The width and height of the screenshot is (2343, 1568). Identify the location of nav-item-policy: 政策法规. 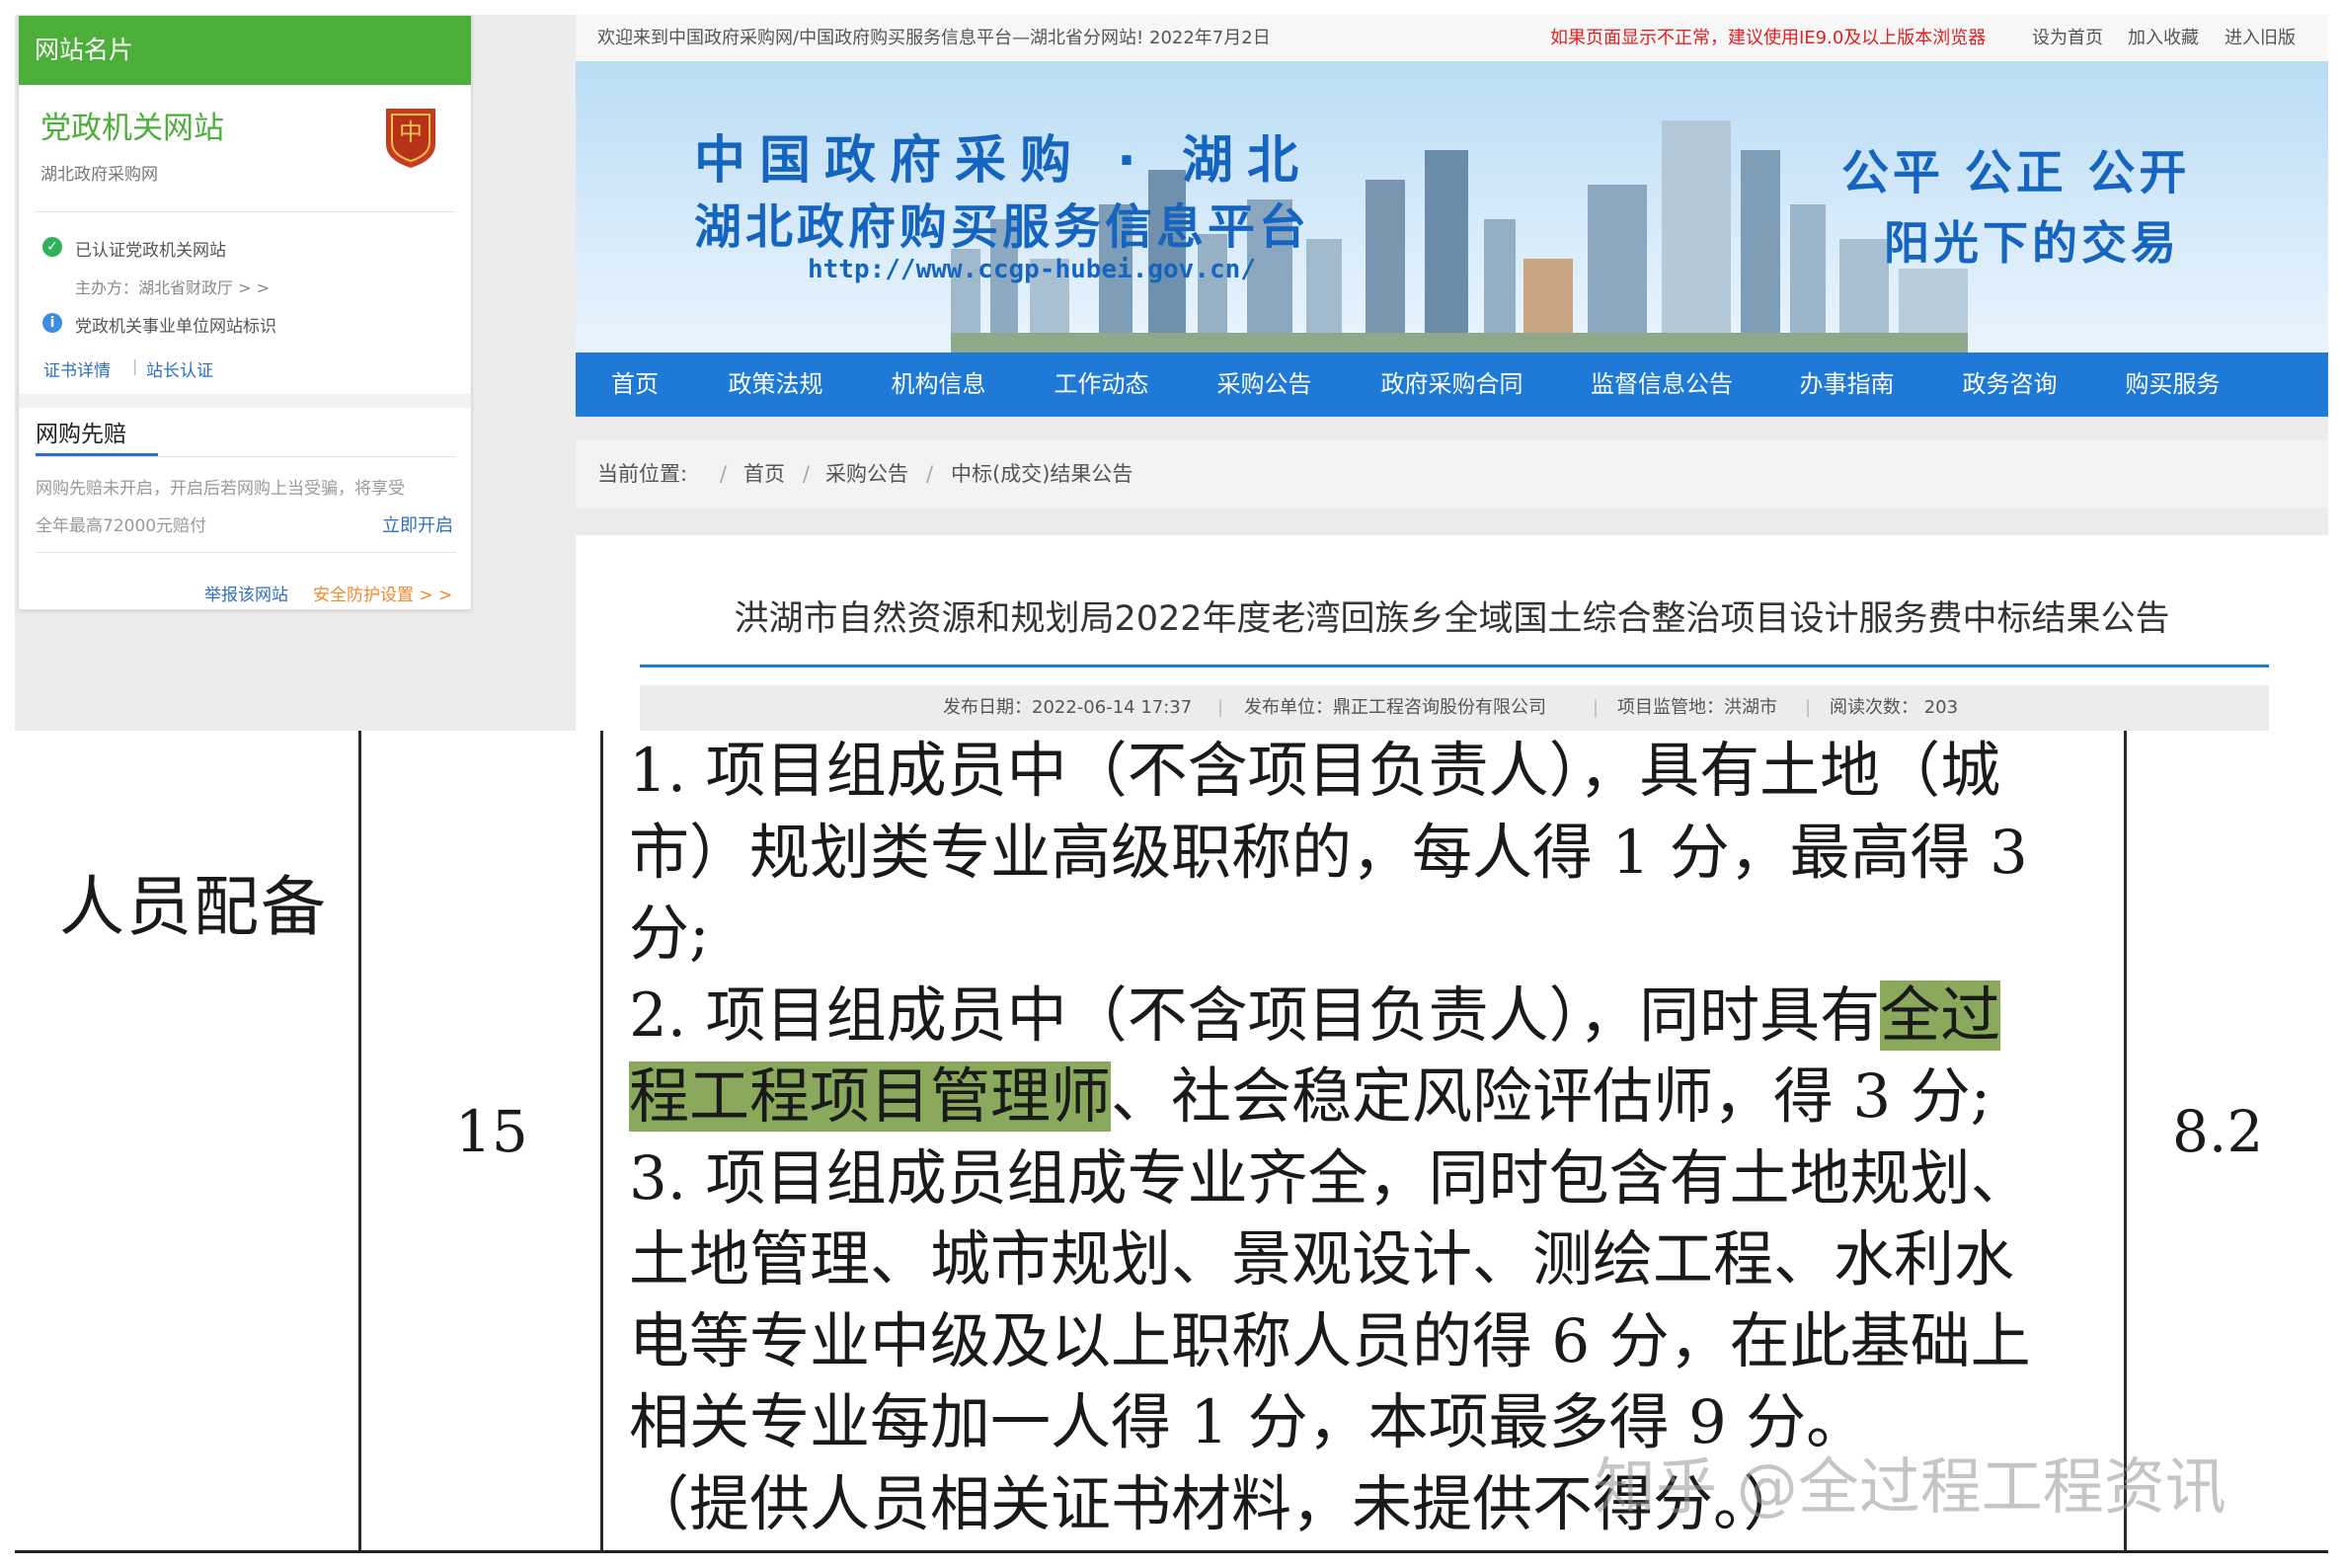
(775, 385).